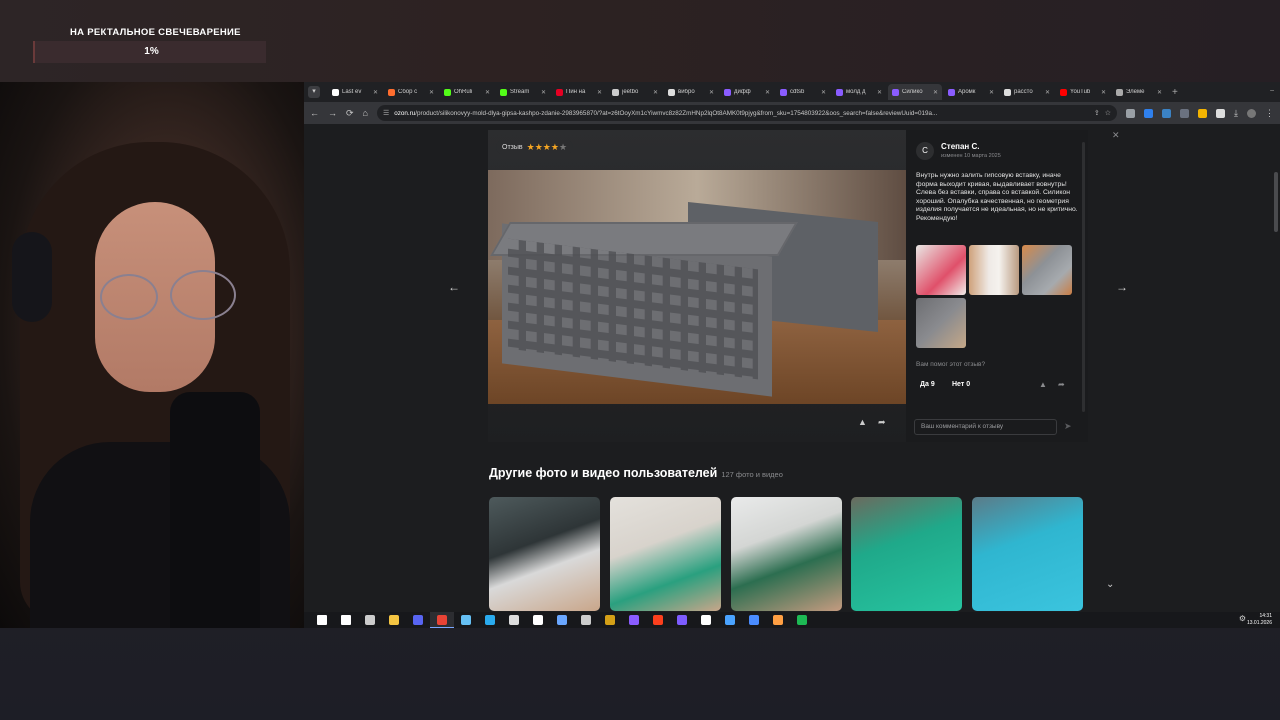  What do you see at coordinates (1175, 92) in the screenshot?
I see `new-tab-icon: +` at bounding box center [1175, 92].